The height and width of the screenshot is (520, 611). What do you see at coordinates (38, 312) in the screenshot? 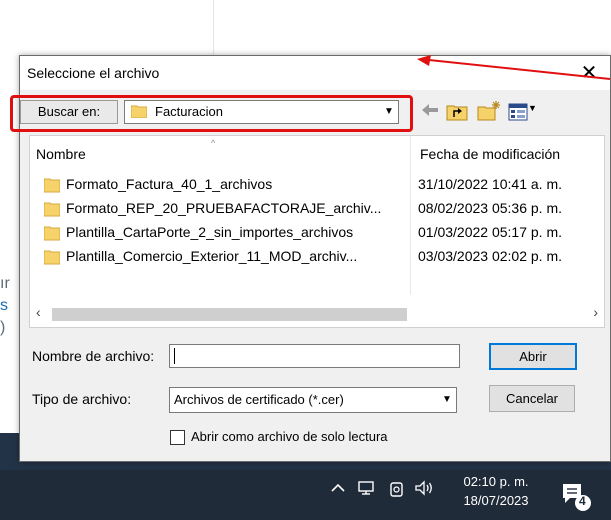
I see `scroll-left-icon: ‹` at bounding box center [38, 312].